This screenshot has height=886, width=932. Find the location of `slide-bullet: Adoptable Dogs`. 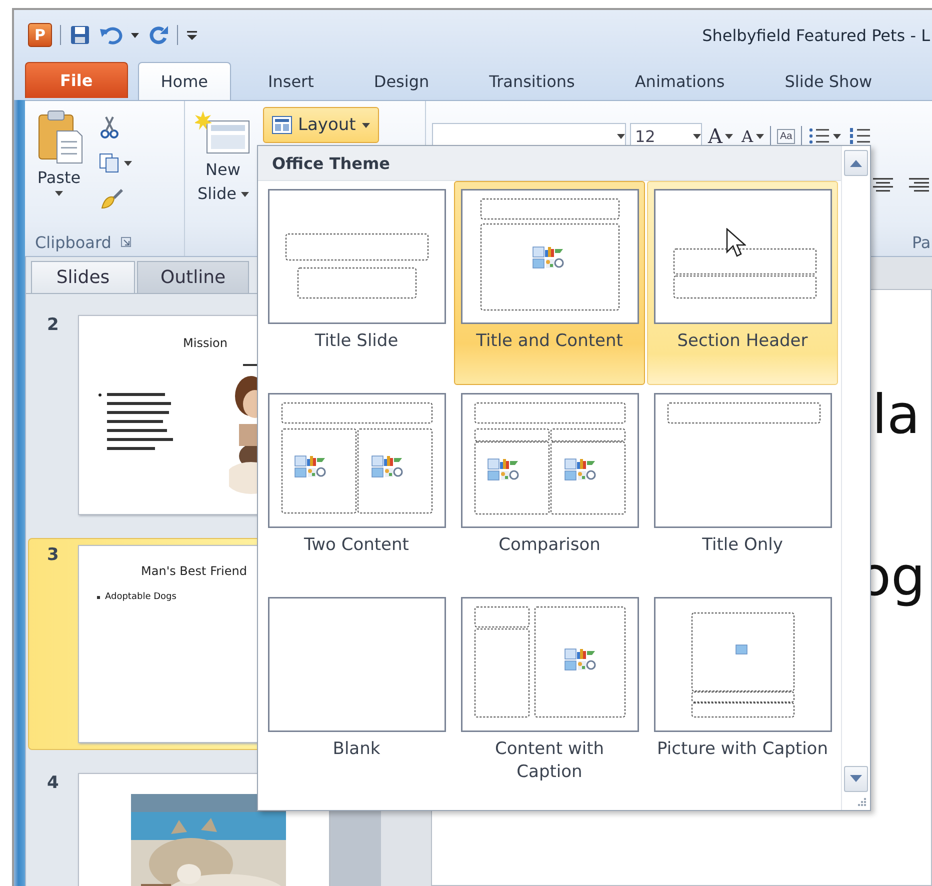

slide-bullet: Adoptable Dogs is located at coordinates (140, 597).